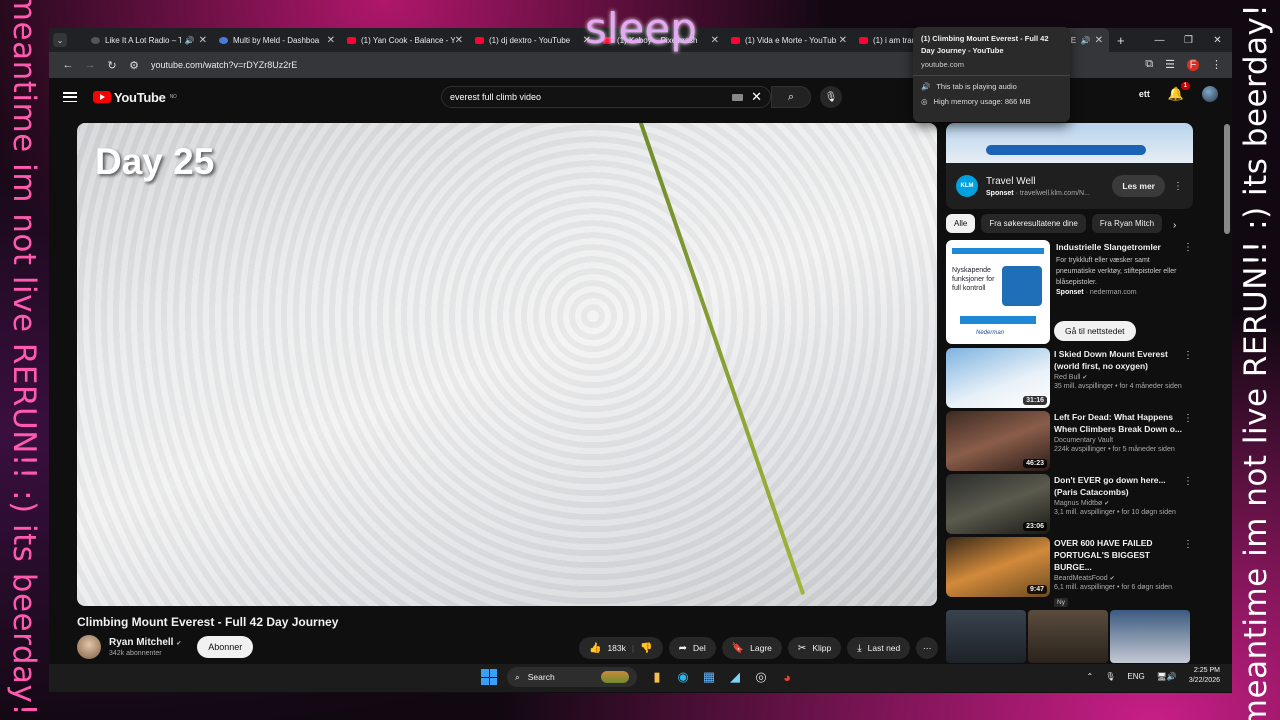  Describe the element at coordinates (1174, 225) in the screenshot. I see `chips-next-icon: ›` at that location.